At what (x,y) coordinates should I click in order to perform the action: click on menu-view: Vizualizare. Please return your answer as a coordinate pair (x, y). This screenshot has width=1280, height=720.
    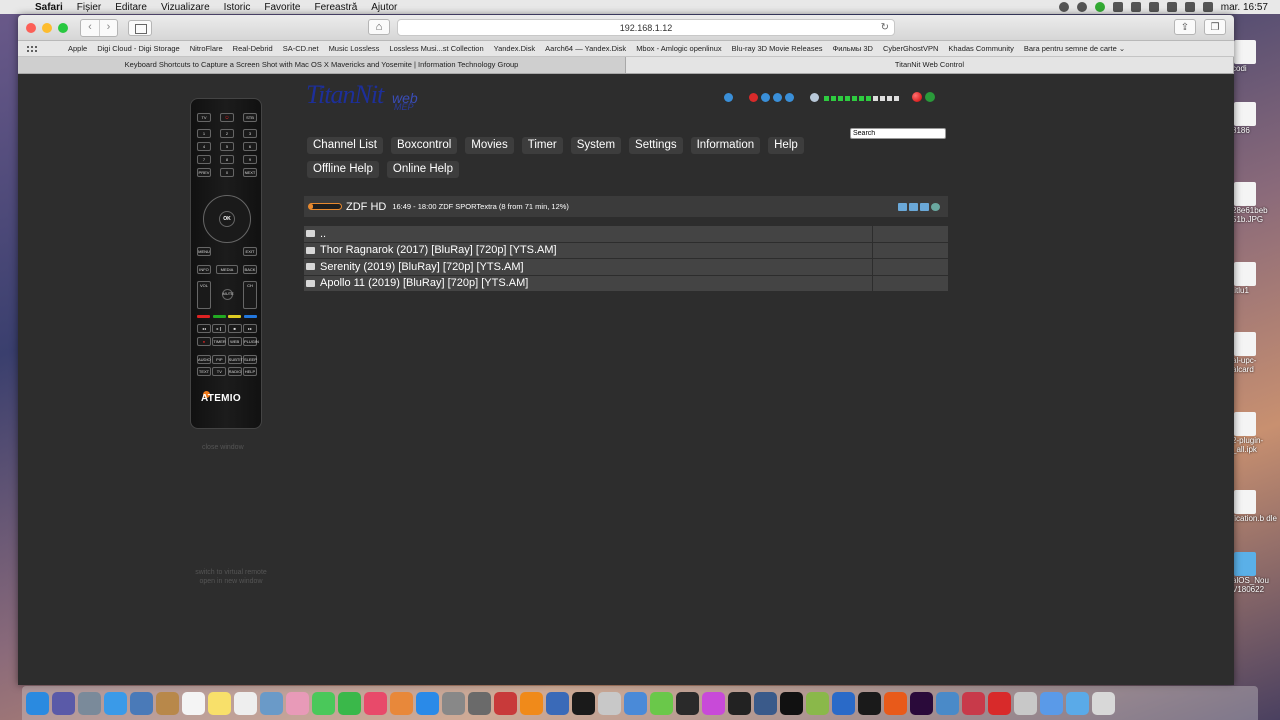
    Looking at the image, I should click on (185, 7).